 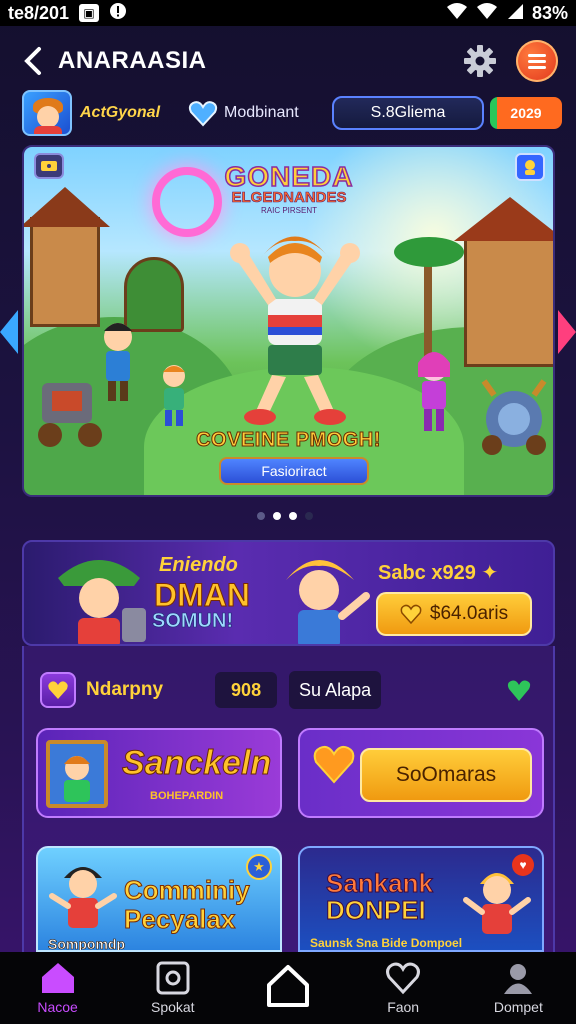 What do you see at coordinates (289, 188) in the screenshot?
I see `hero-logo: GONEDA ELGEDNANDES RAIC PIRSENT` at bounding box center [289, 188].